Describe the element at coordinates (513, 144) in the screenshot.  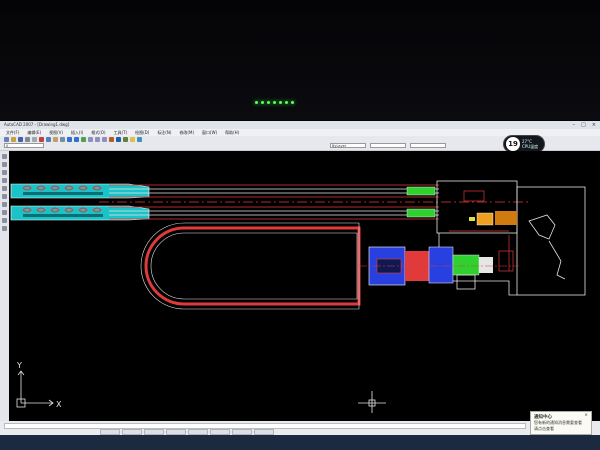
I see `temperature-badge: 19` at that location.